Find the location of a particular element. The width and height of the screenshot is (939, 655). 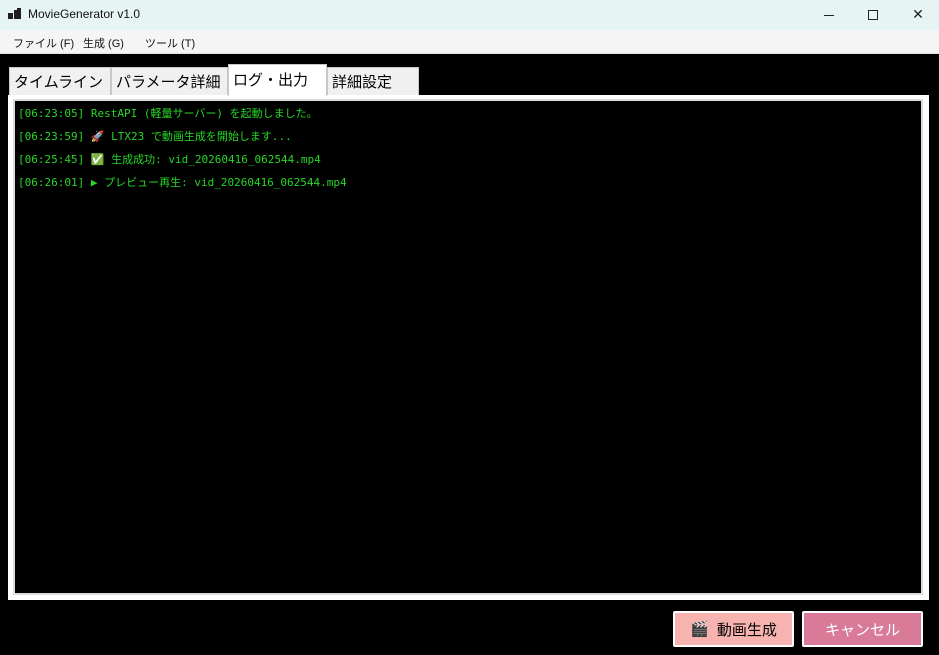

close-icon: ✕ is located at coordinates (918, 15).